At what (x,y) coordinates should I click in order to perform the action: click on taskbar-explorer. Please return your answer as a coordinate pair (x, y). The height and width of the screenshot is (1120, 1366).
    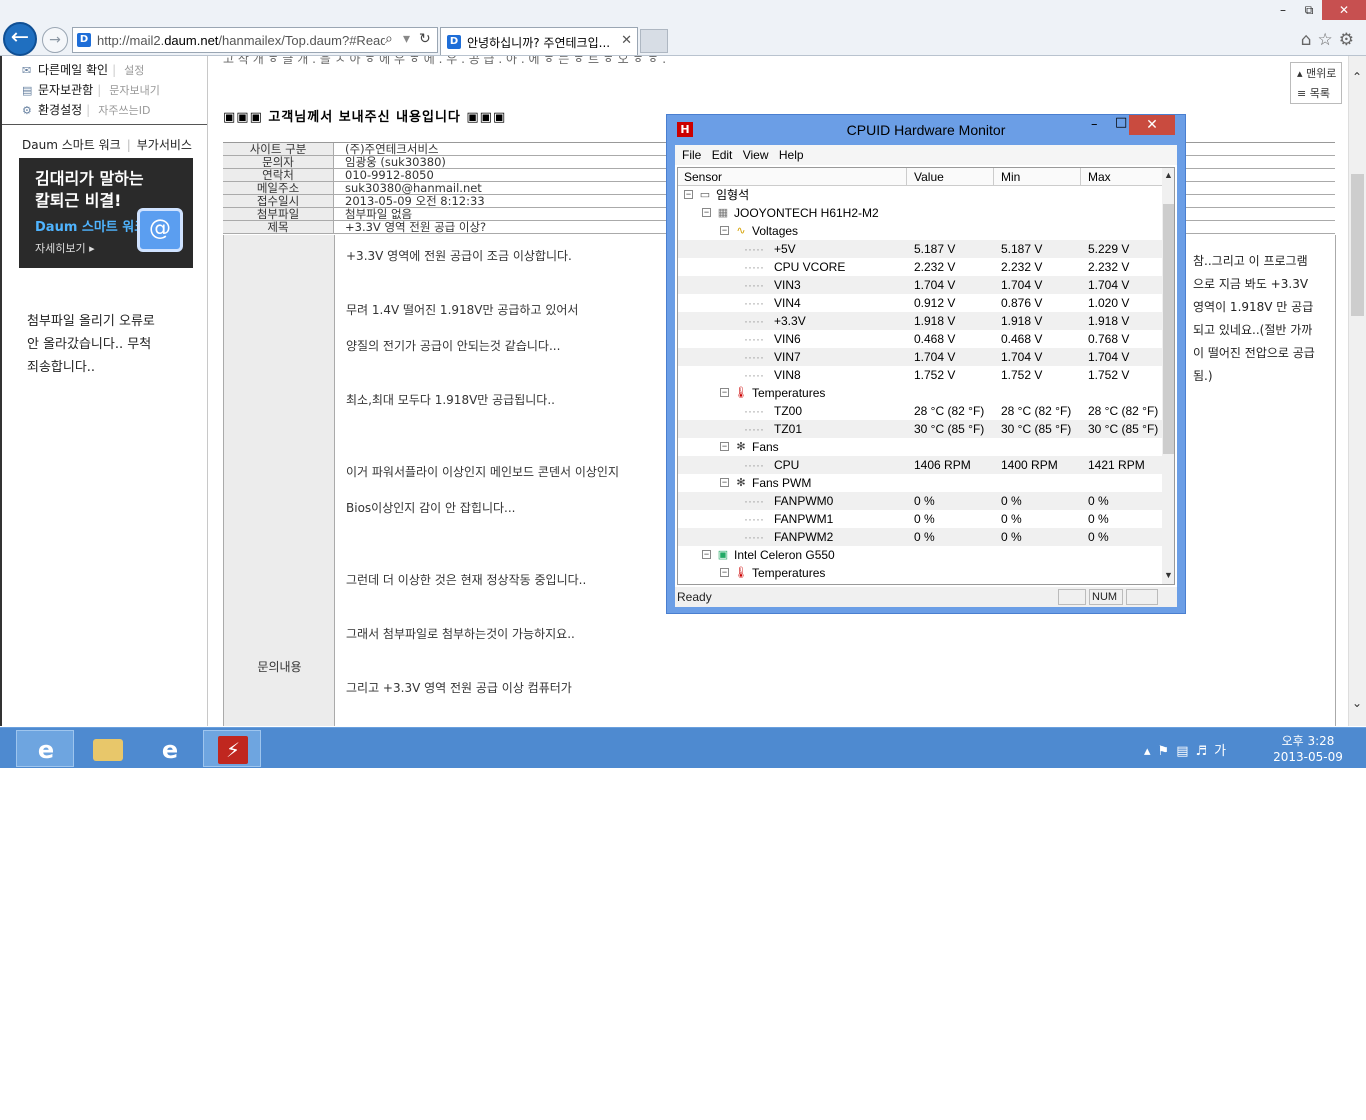
    Looking at the image, I should click on (107, 748).